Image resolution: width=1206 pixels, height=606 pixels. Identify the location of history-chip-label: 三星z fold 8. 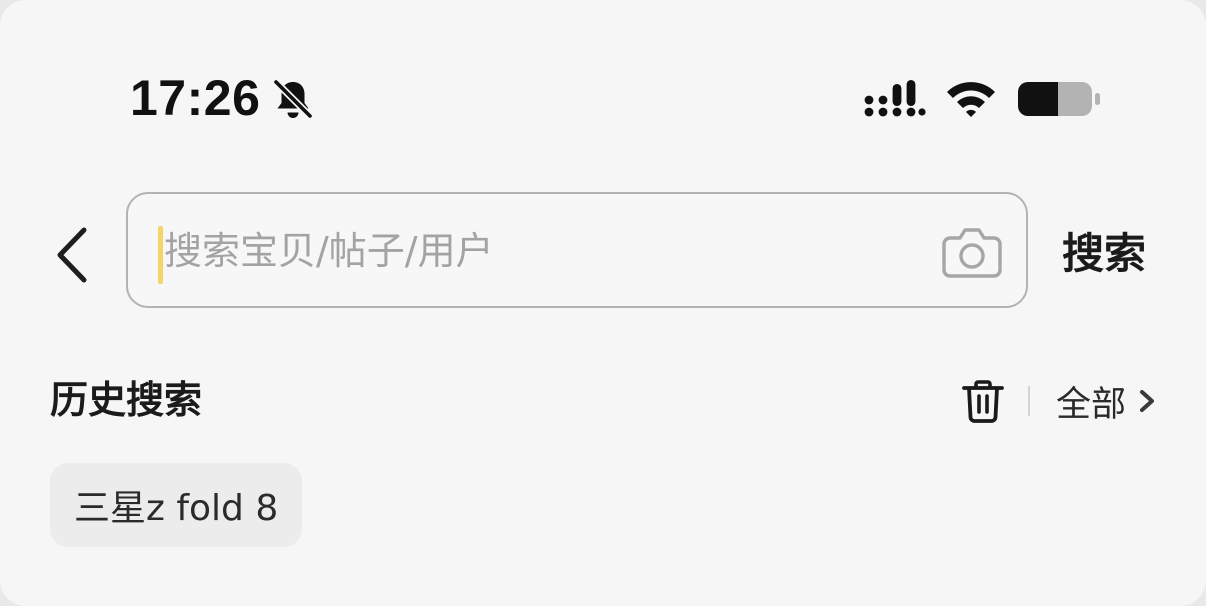
(176, 508).